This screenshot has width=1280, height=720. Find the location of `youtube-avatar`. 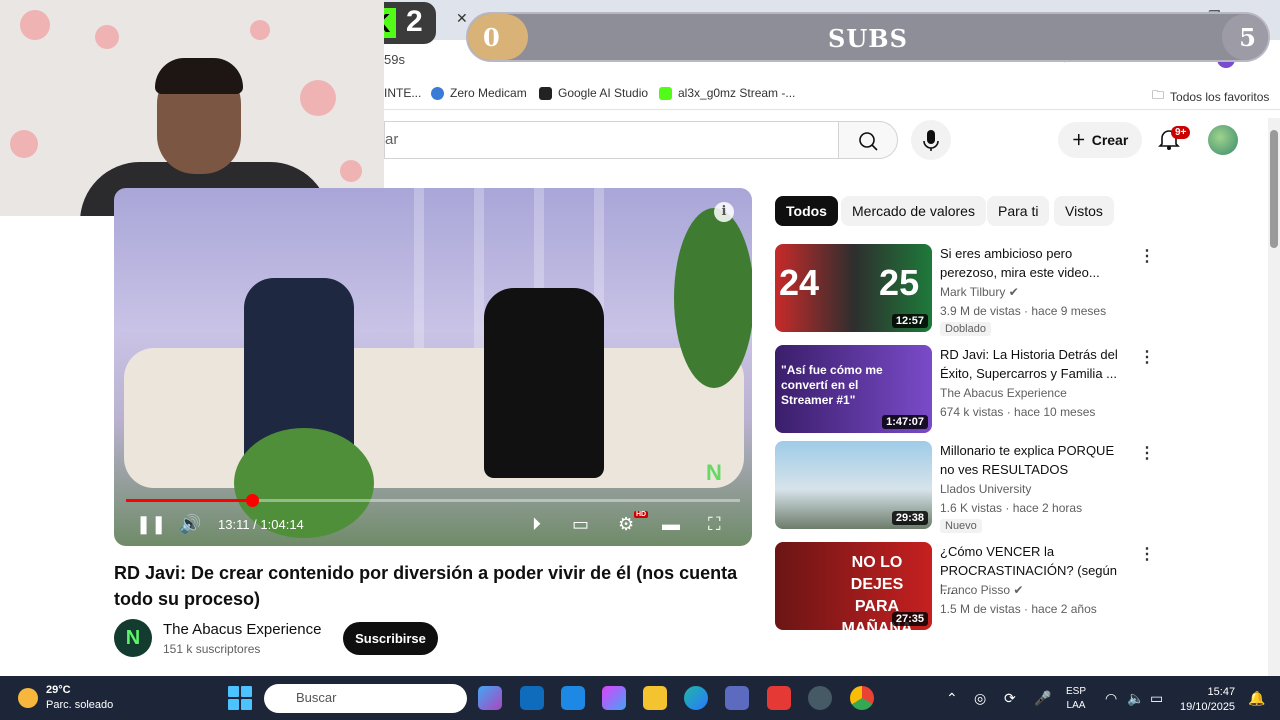

youtube-avatar is located at coordinates (1223, 140).